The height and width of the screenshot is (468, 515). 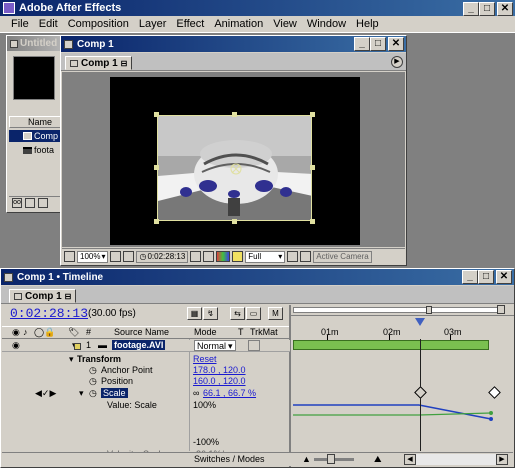 What do you see at coordinates (196, 393) in the screenshot?
I see `constrain-link-icon: ∞` at bounding box center [196, 393].